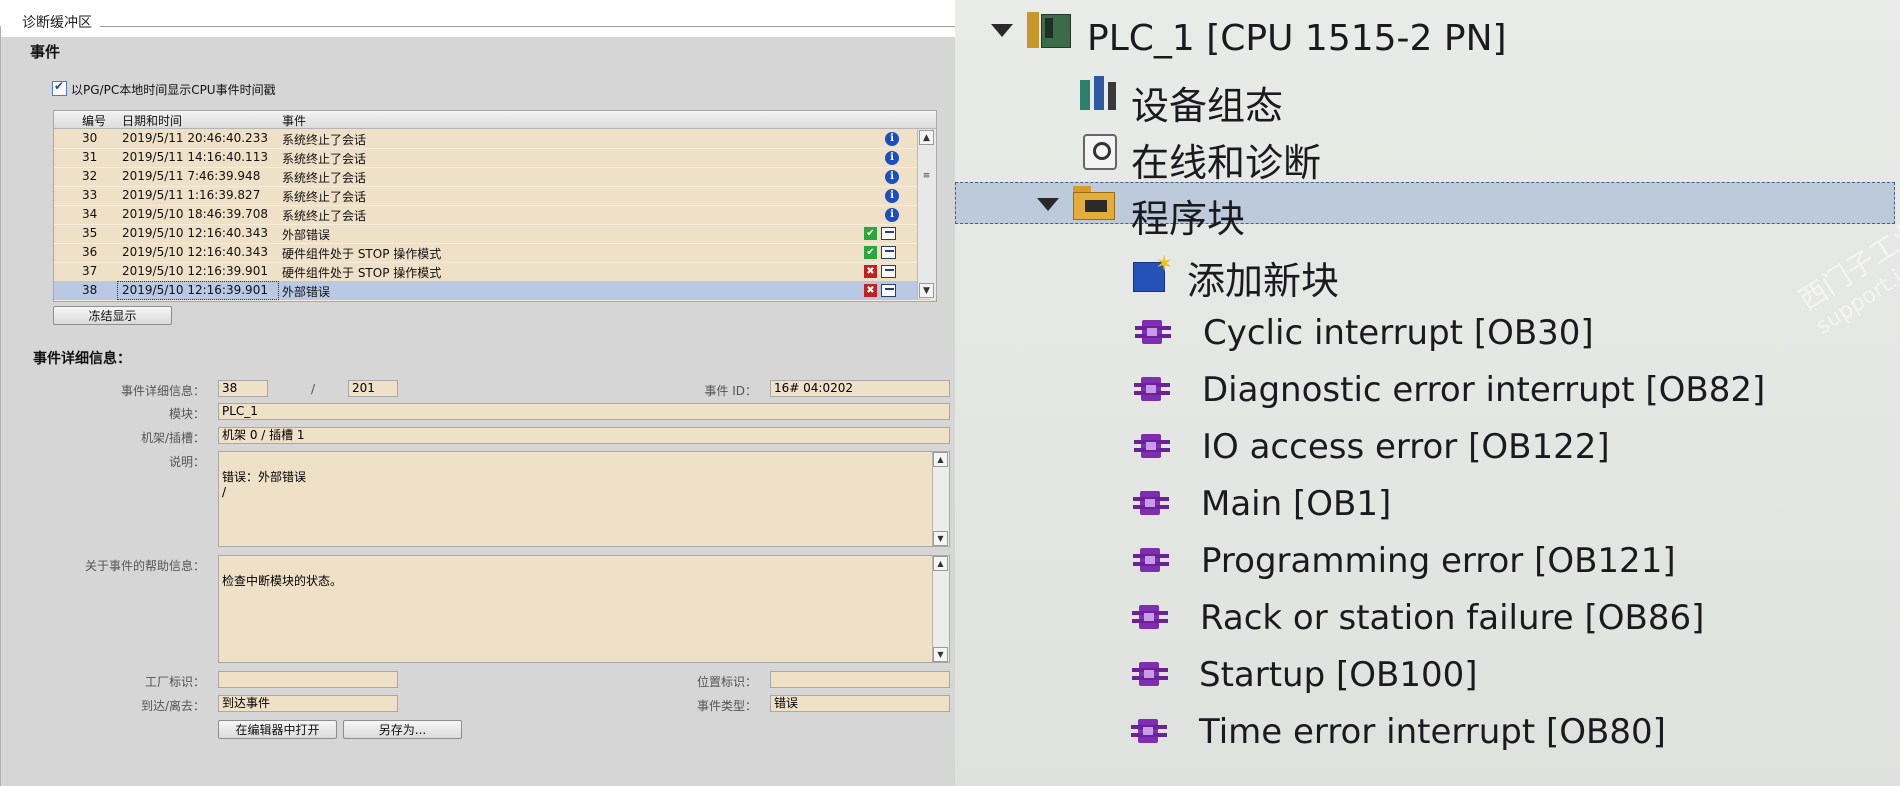 The width and height of the screenshot is (1900, 786). I want to click on error-status-icon: ✖, so click(870, 290).